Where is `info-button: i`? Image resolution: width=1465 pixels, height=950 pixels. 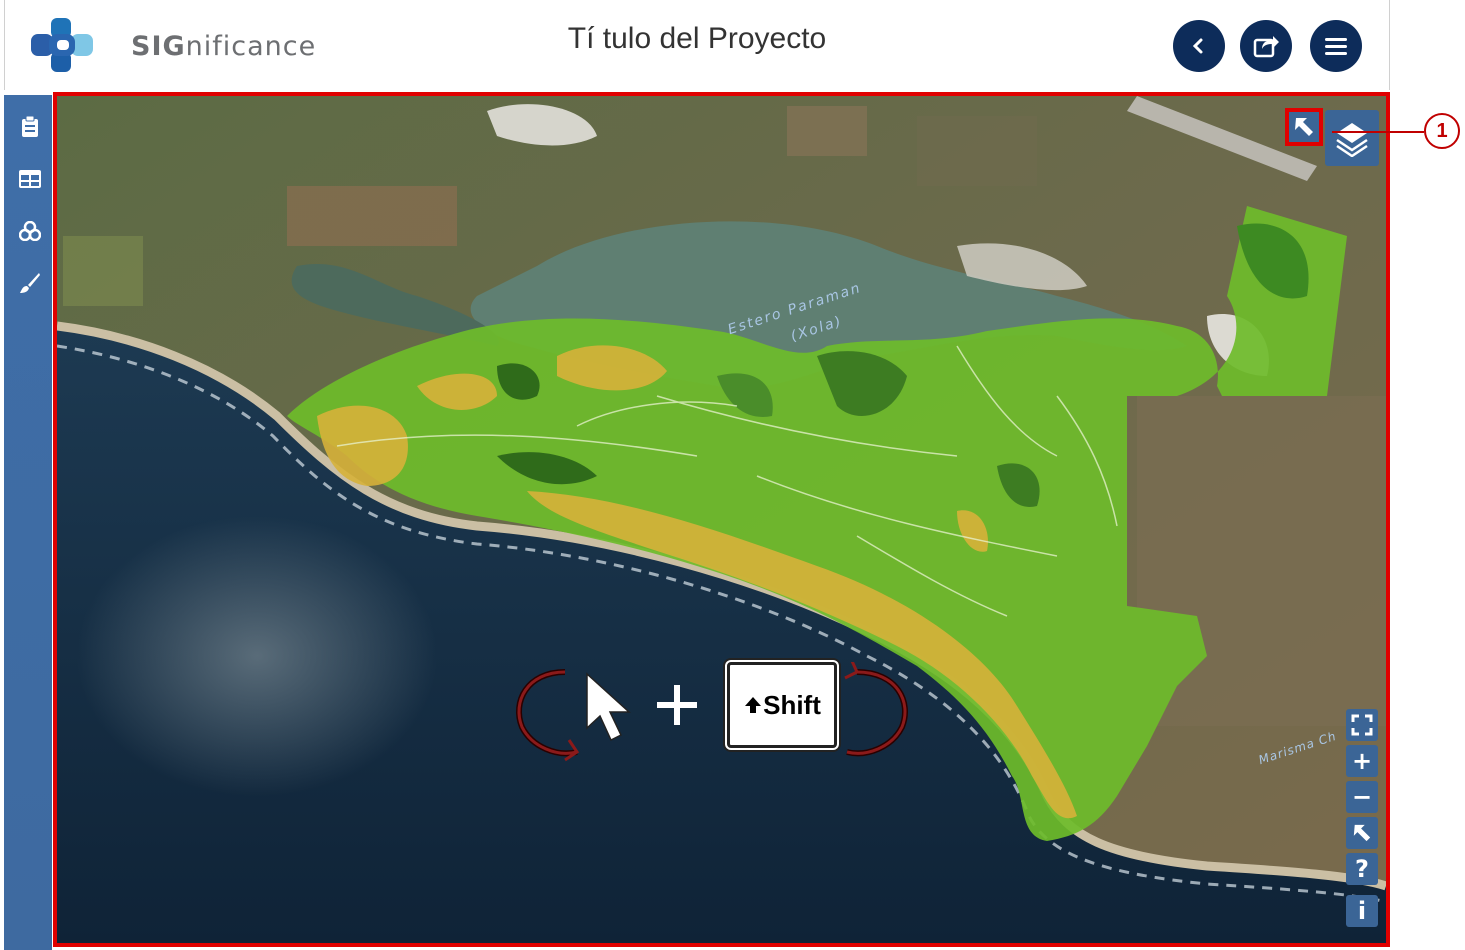 info-button: i is located at coordinates (1362, 911).